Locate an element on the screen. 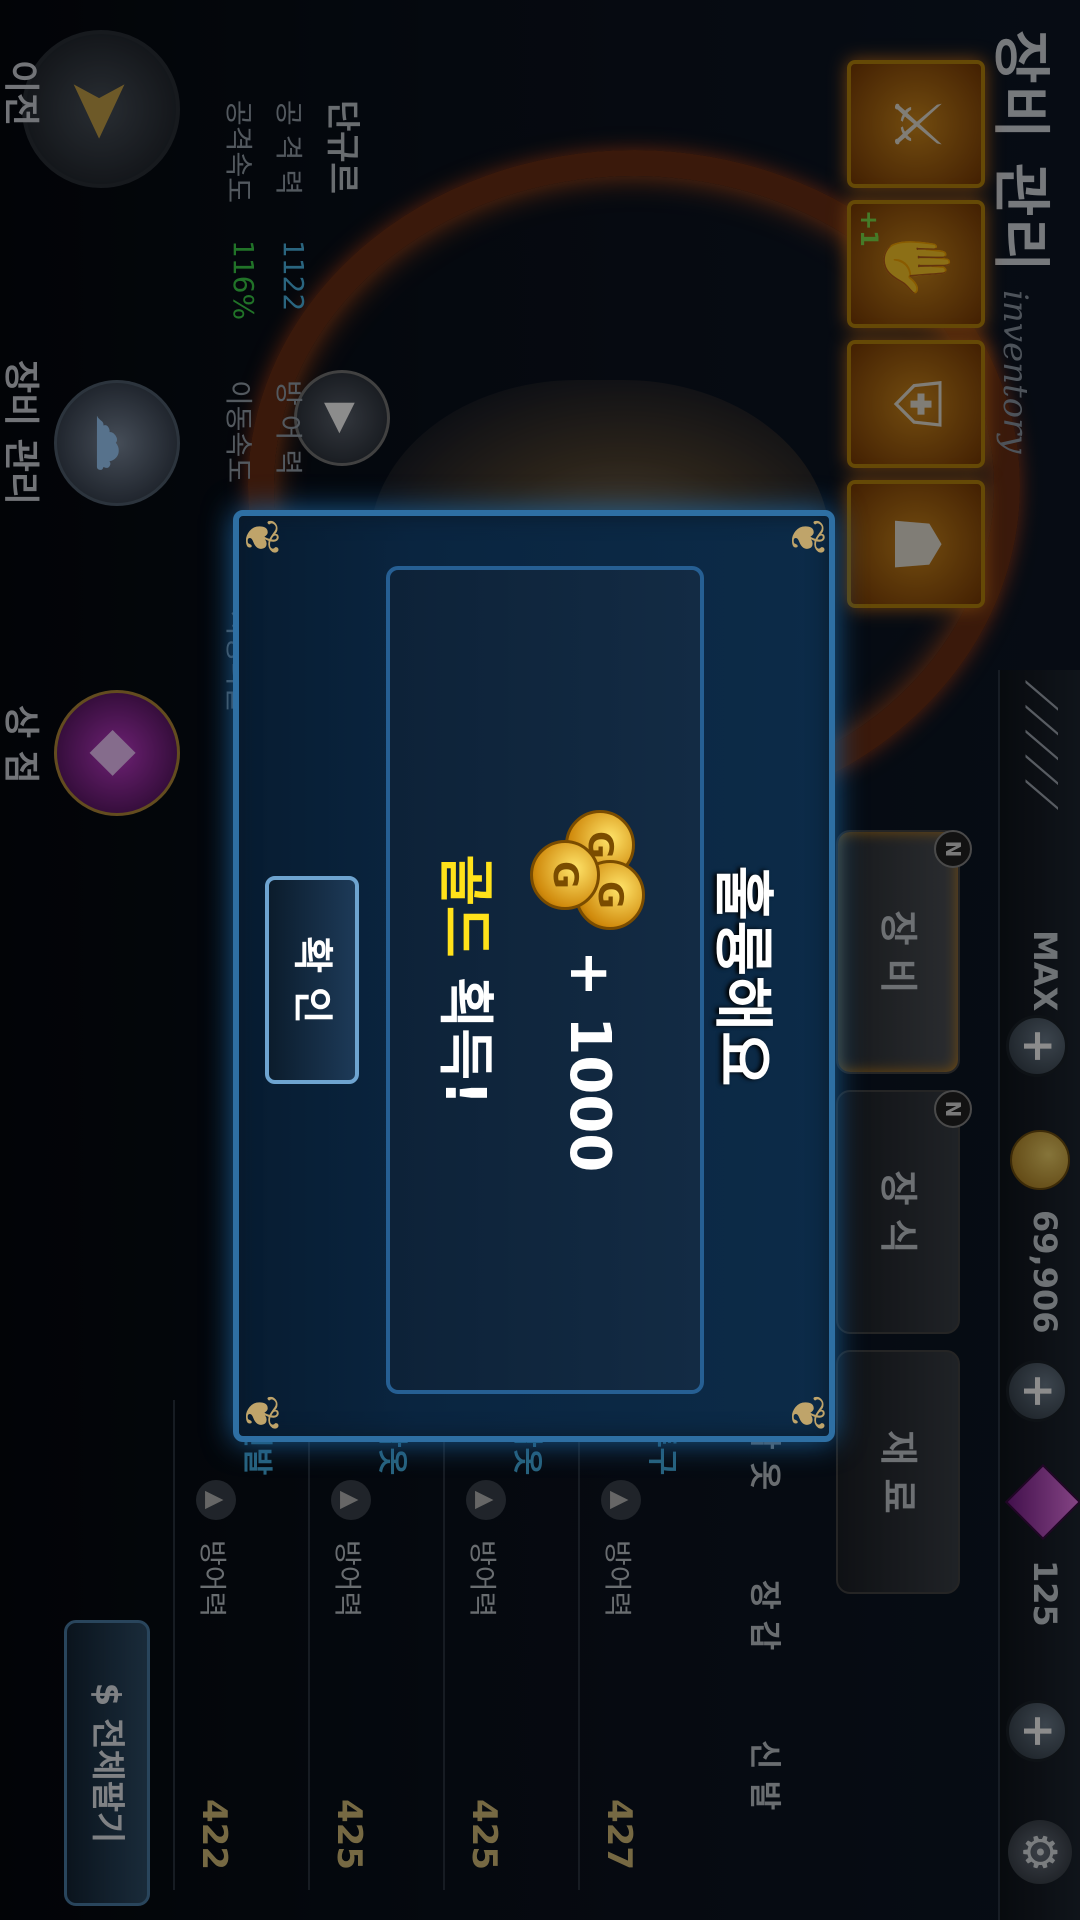  confirm-button: 확 인 is located at coordinates (312, 980).